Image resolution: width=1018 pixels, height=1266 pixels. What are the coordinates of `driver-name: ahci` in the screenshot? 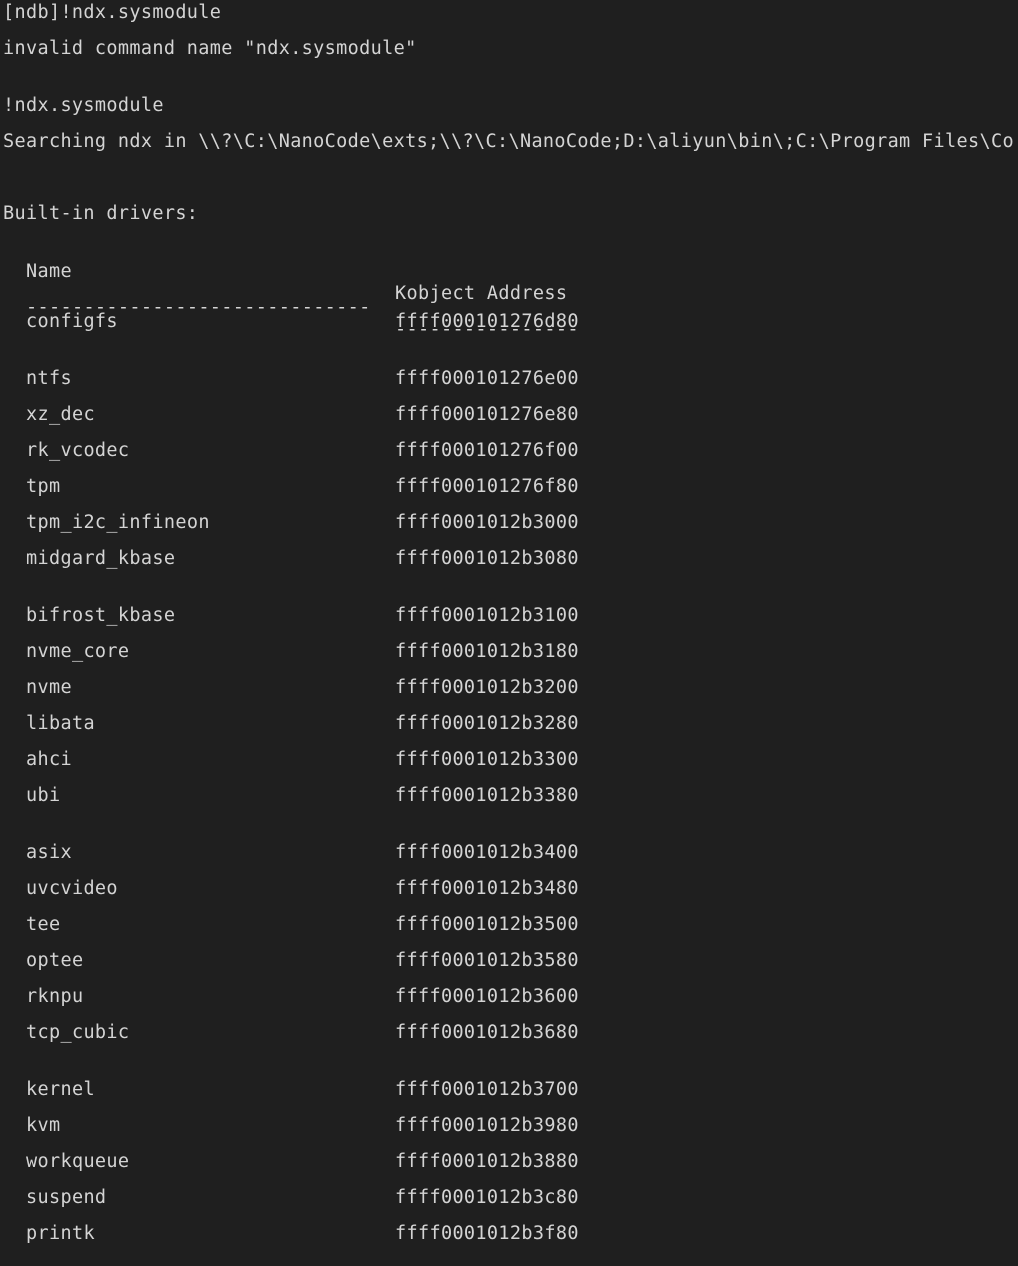 It's located at (49, 759).